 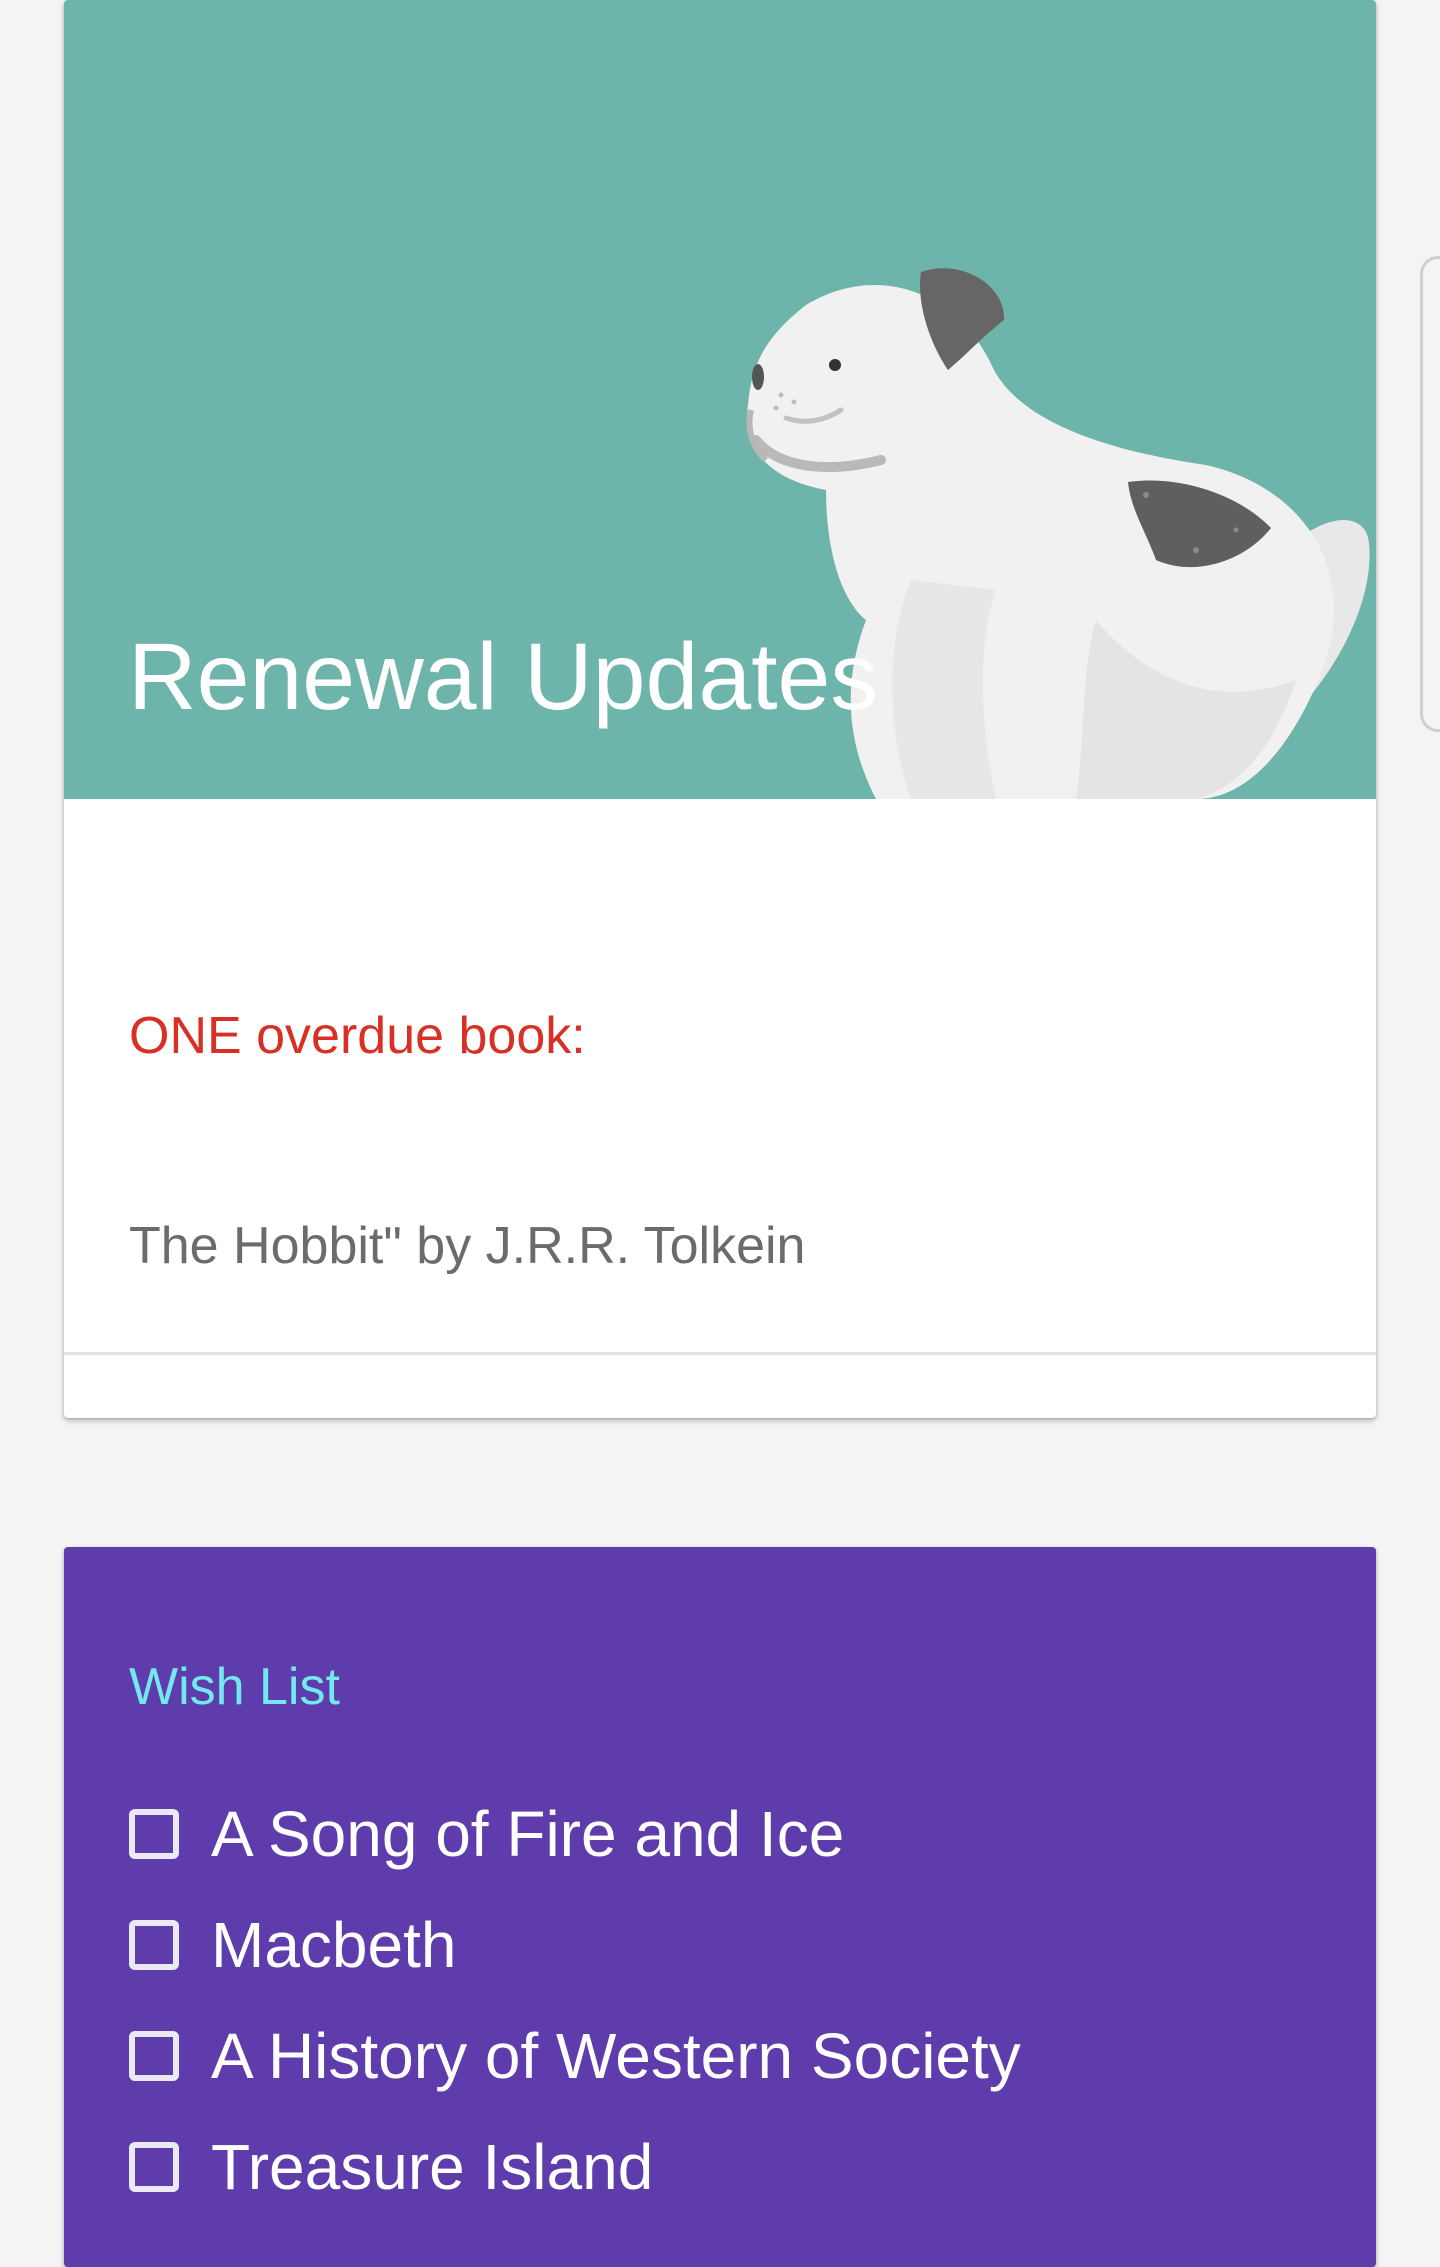 I want to click on wish-list-item: A Song of Fire and Ice, so click(x=719, y=1834).